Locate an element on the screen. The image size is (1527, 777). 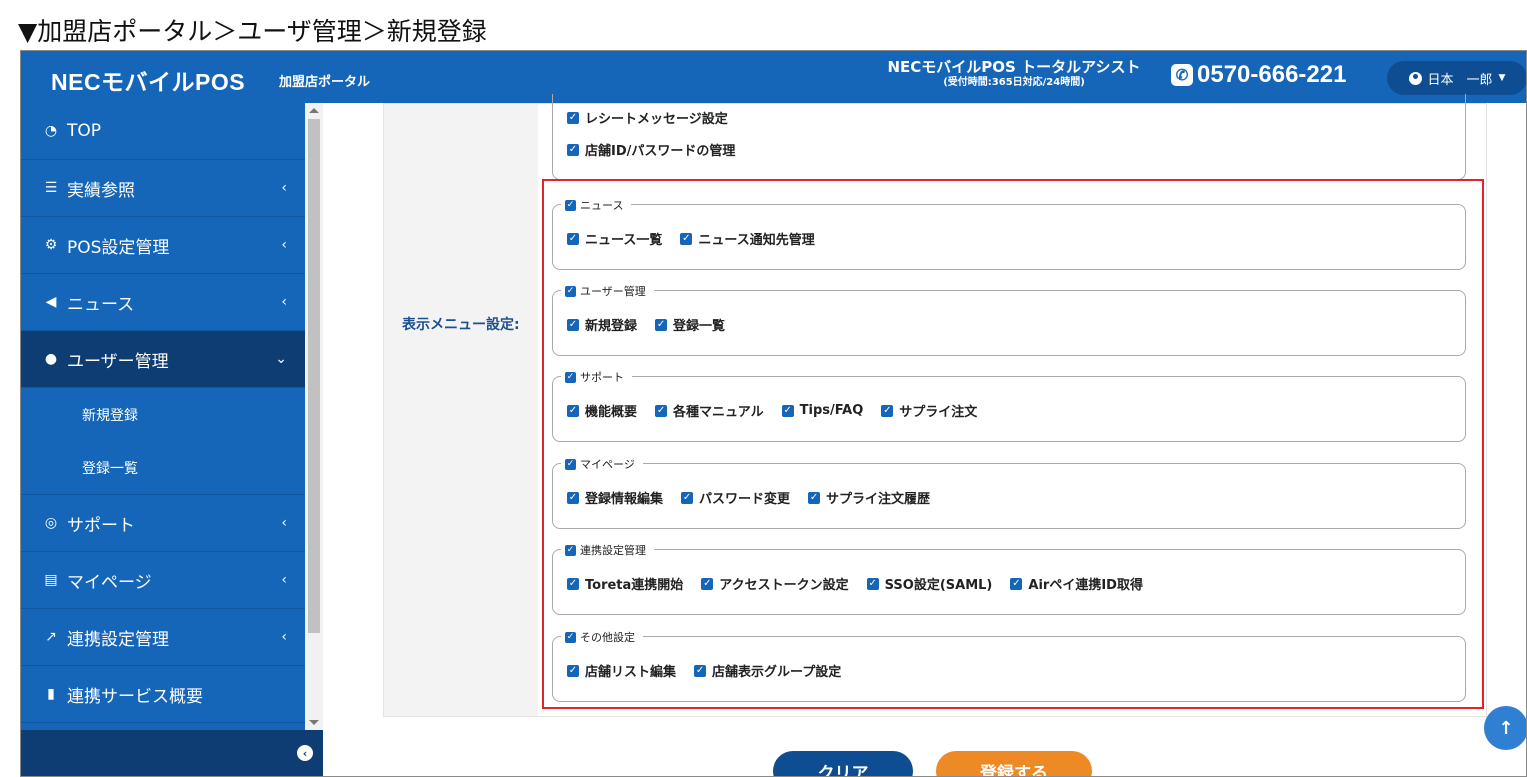
scroll-to-top-icon: ↑ is located at coordinates (1505, 728).